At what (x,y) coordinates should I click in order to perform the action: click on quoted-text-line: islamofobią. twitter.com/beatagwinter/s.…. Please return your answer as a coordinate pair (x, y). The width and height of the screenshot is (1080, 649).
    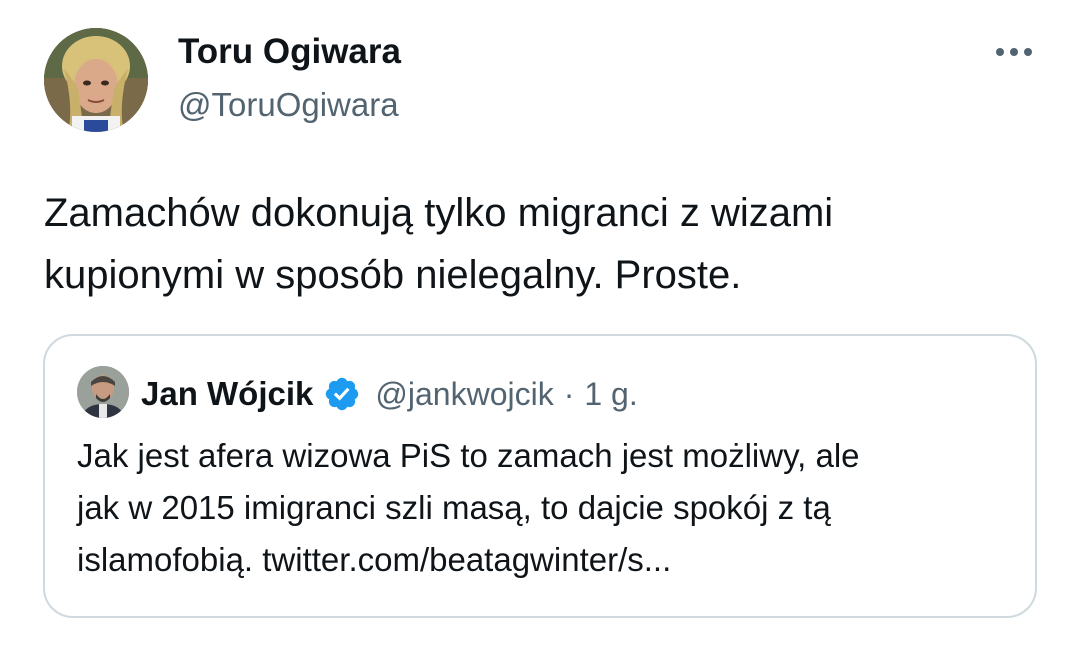
    Looking at the image, I should click on (374, 559).